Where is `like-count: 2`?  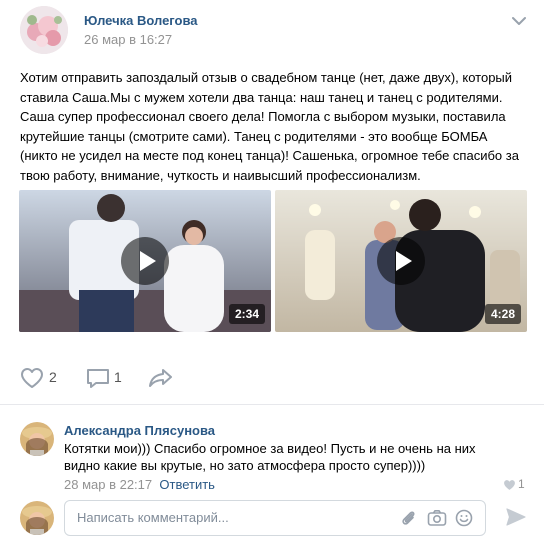 like-count: 2 is located at coordinates (53, 377).